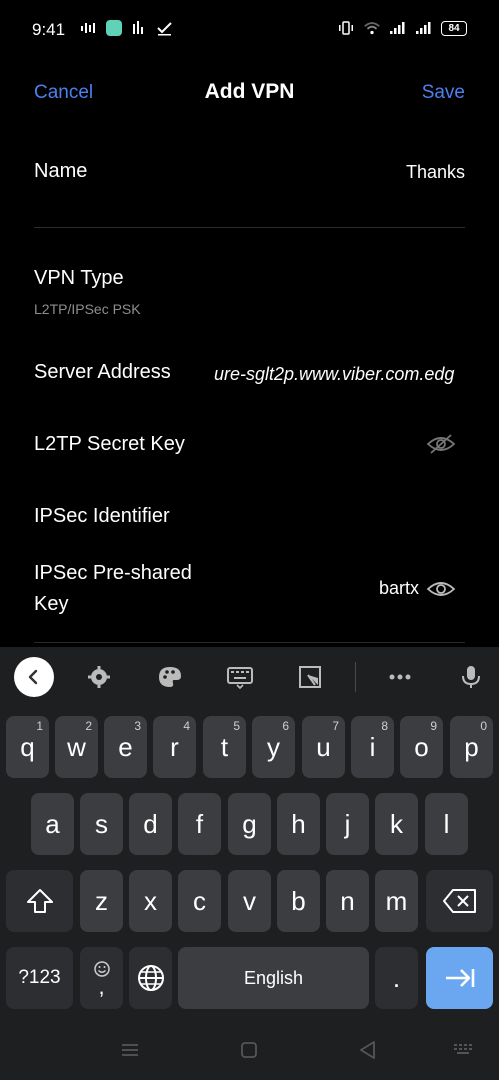 The height and width of the screenshot is (1080, 499). I want to click on keyboard-toolbar, so click(249, 677).